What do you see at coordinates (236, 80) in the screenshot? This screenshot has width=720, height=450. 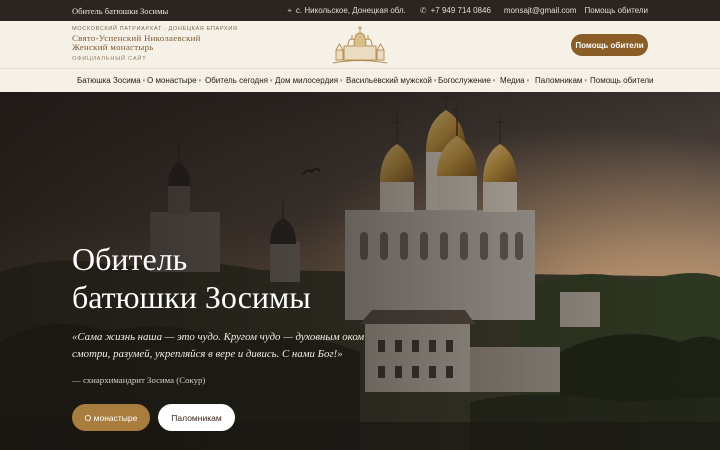 I see `nav-label: Обитель сегодня` at bounding box center [236, 80].